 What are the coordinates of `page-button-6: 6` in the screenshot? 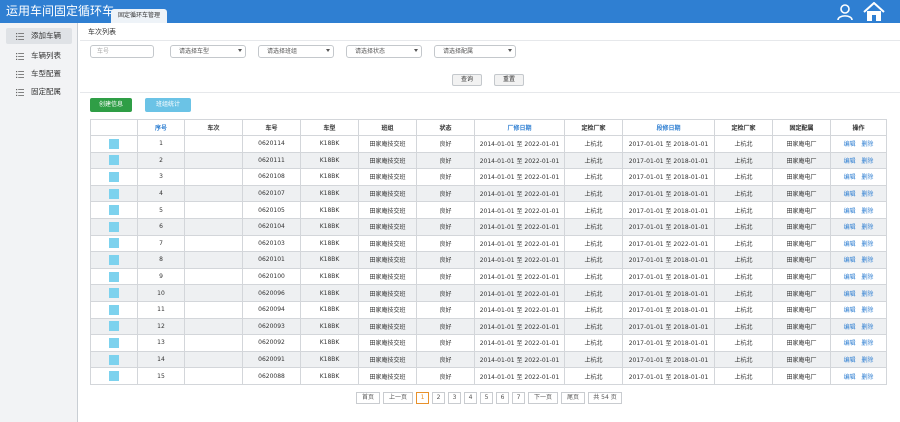 It's located at (502, 398).